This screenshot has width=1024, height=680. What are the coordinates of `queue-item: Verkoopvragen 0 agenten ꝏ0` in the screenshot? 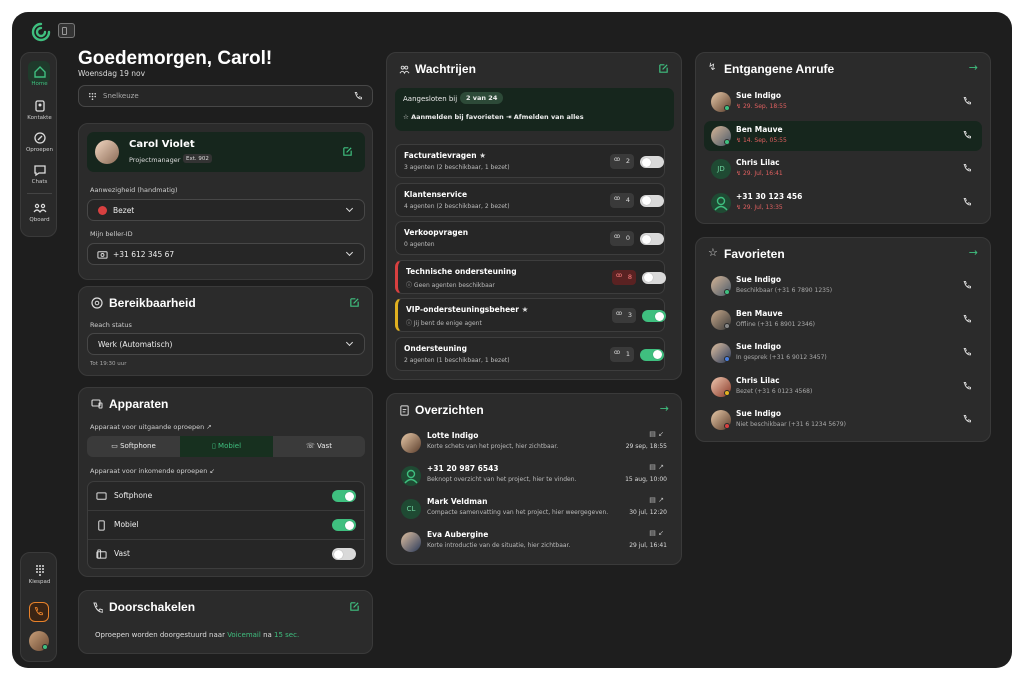 It's located at (530, 238).